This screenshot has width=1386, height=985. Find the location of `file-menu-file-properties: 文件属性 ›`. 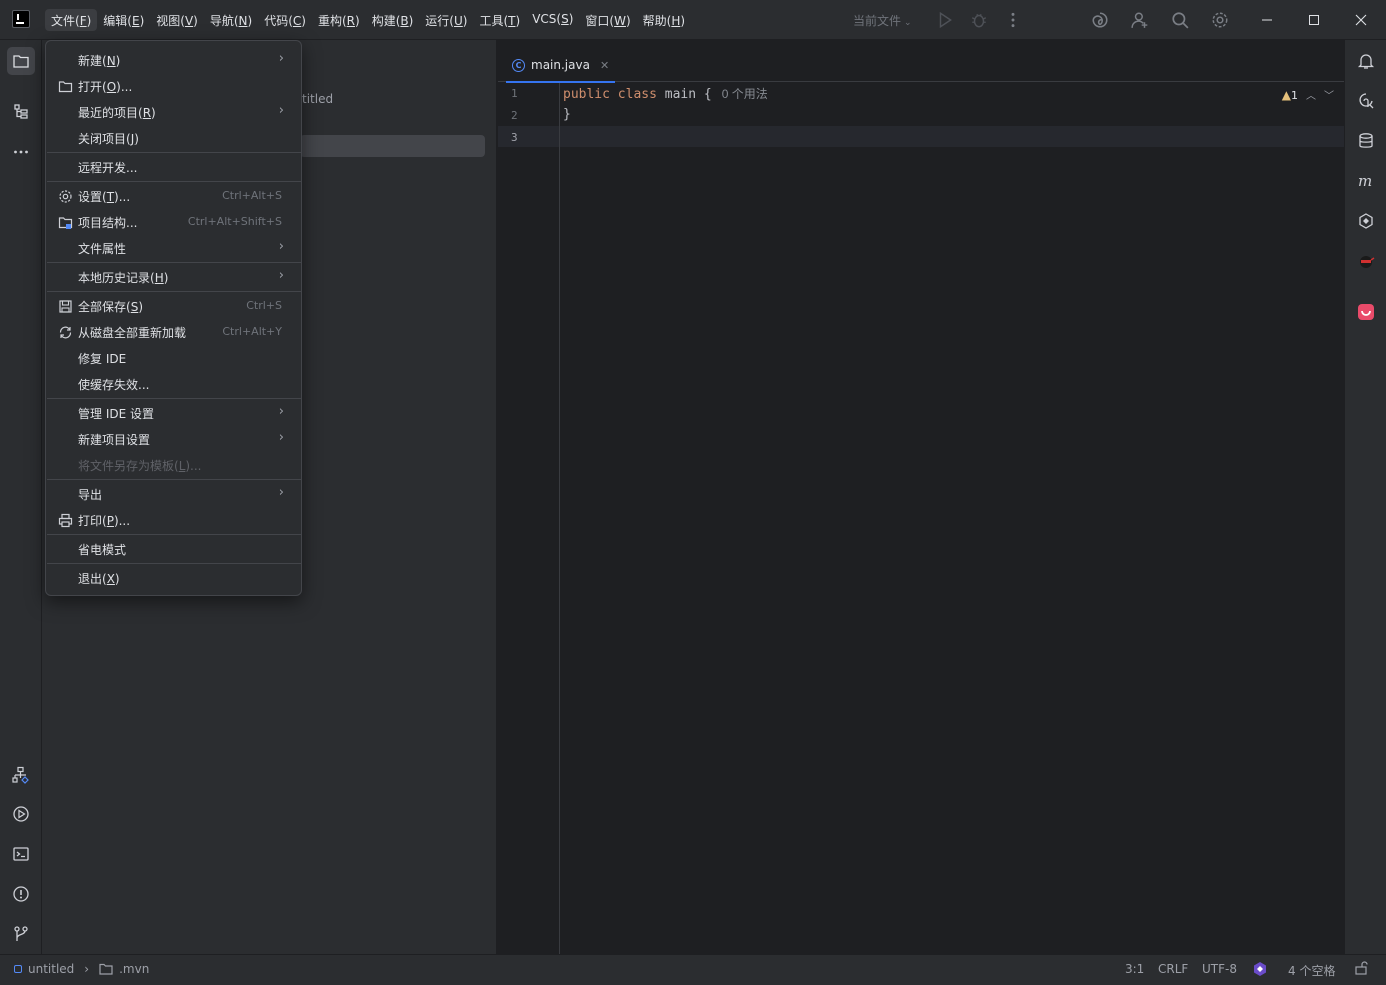

file-menu-file-properties: 文件属性 › is located at coordinates (173, 248).